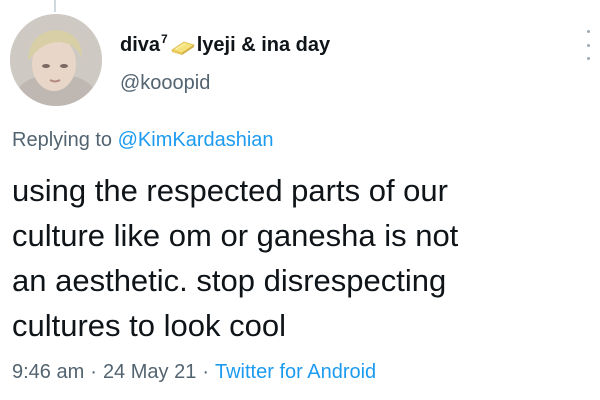  Describe the element at coordinates (235, 235) in the screenshot. I see `tweet-text-line: culture like om or ganesha is not` at that location.